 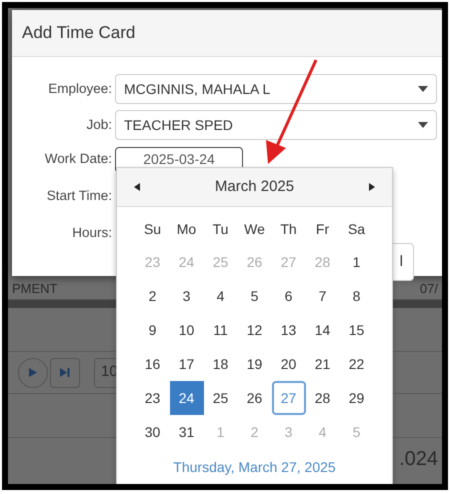 I want to click on calendar-day: 13, so click(x=289, y=330).